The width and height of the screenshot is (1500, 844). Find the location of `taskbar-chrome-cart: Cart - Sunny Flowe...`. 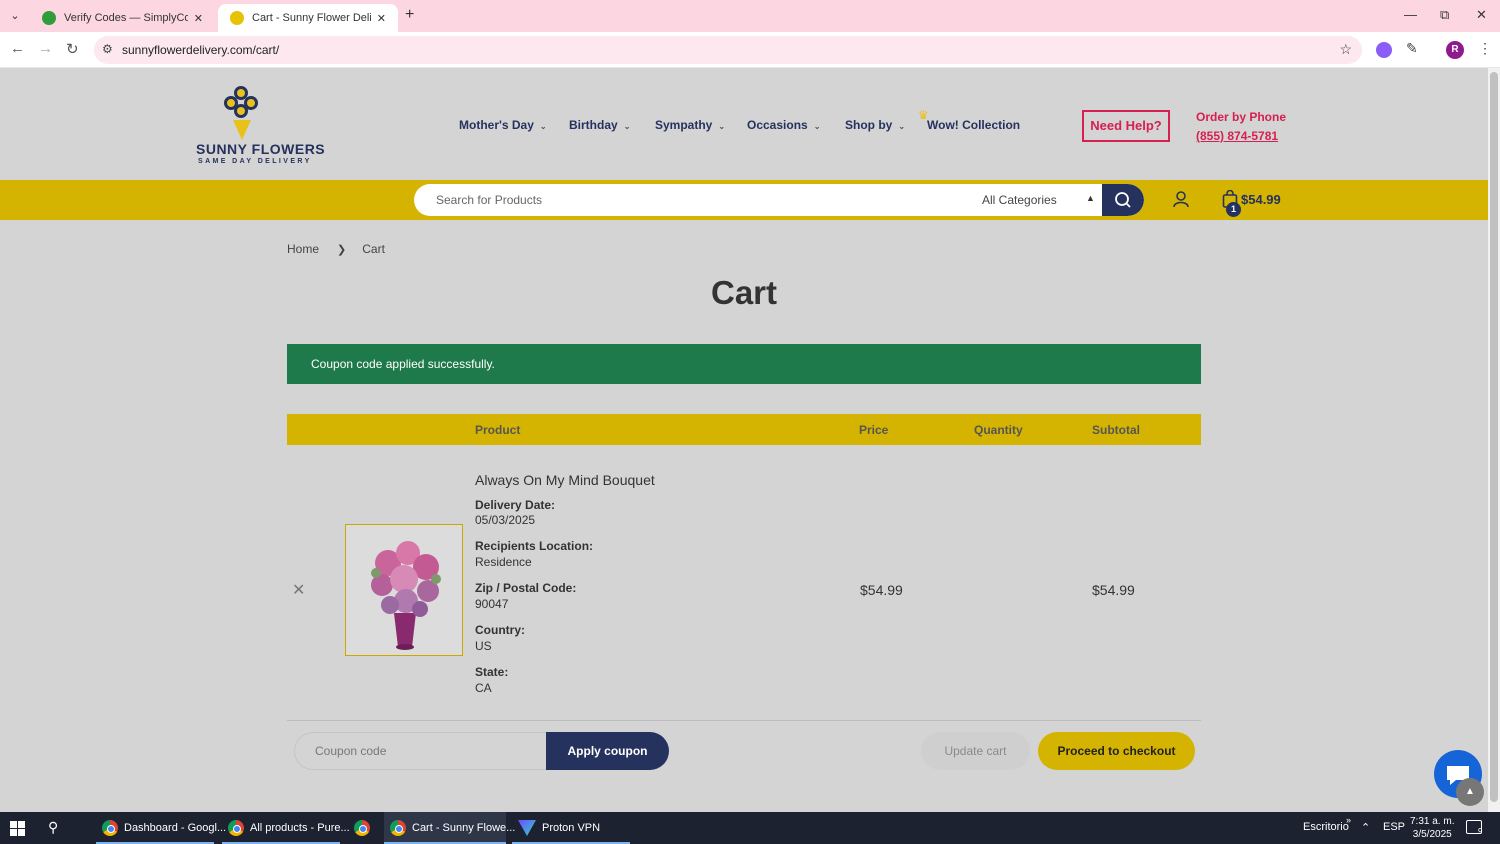

taskbar-chrome-cart: Cart - Sunny Flowe... is located at coordinates (449, 828).